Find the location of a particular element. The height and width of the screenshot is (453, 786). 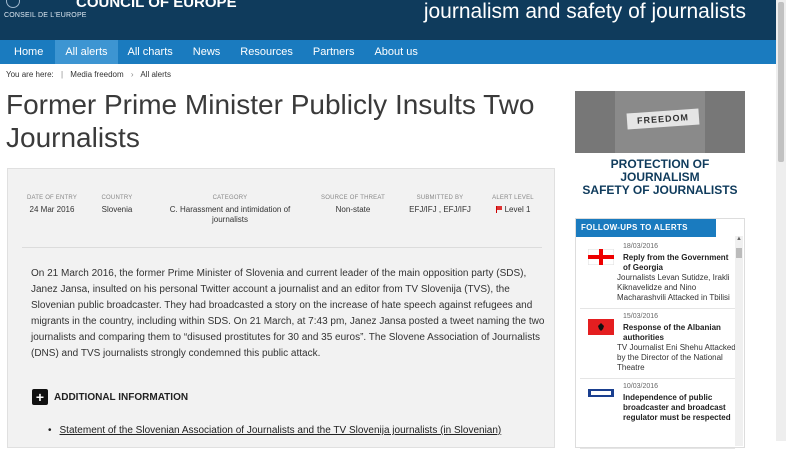

followup-title: Response of the Albanian authorities is located at coordinates (678, 333).